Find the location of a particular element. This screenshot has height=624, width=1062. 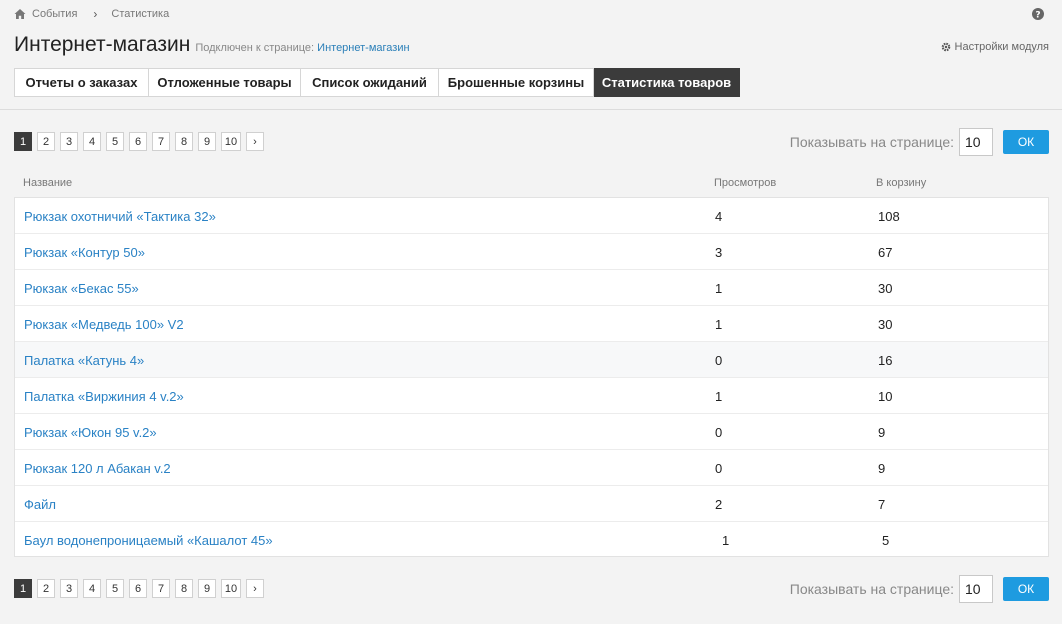

gear-icon is located at coordinates (945, 47).